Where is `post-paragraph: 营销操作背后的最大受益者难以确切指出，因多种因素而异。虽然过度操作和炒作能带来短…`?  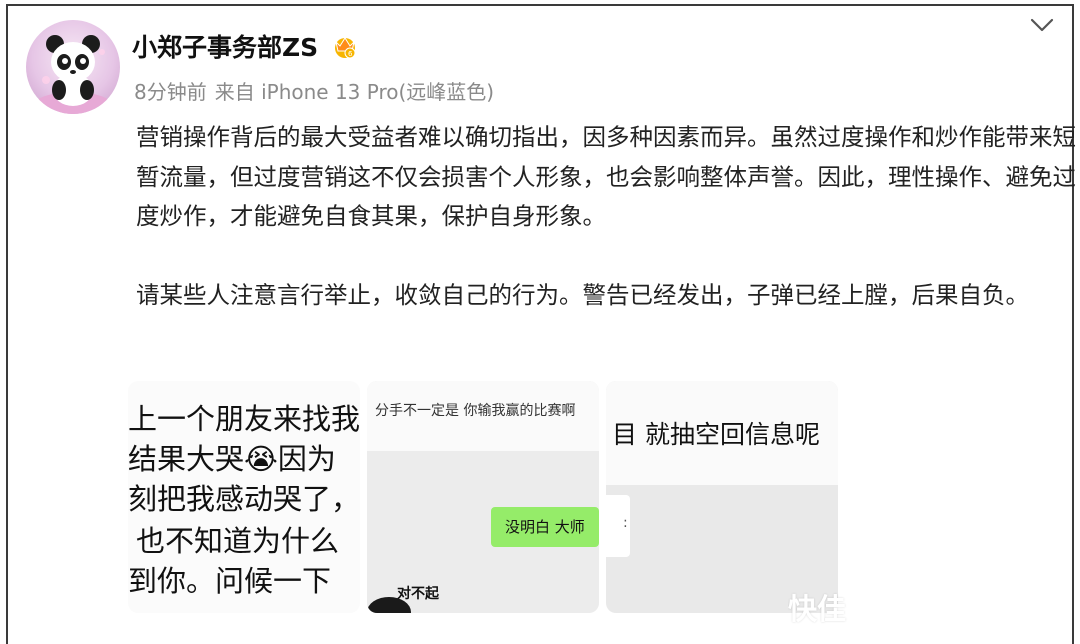 post-paragraph: 营销操作背后的最大受益者难以确切指出，因多种因素而异。虽然过度操作和炒作能带来短… is located at coordinates (606, 176).